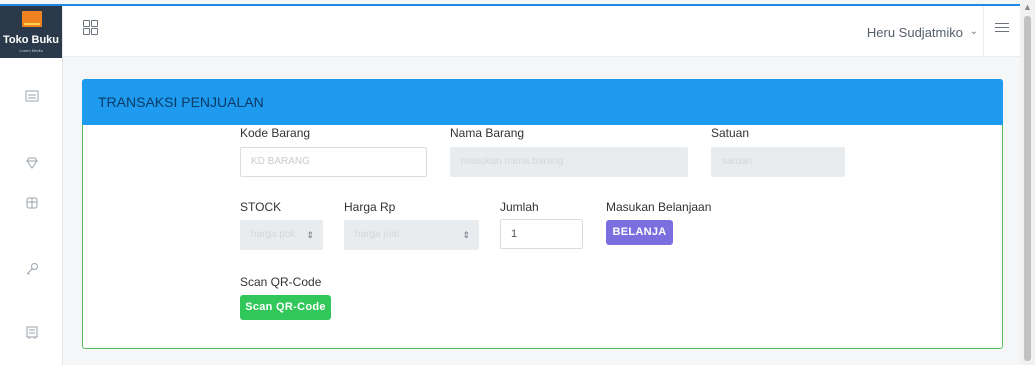 The image size is (1035, 365). Describe the element at coordinates (659, 207) in the screenshot. I see `masukan-label: Masukan Belanjaan` at that location.